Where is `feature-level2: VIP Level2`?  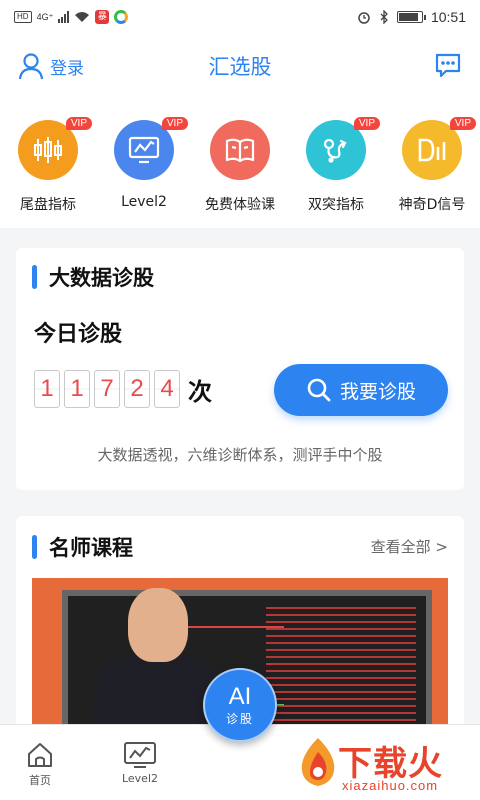 feature-level2: VIP Level2 is located at coordinates (144, 163).